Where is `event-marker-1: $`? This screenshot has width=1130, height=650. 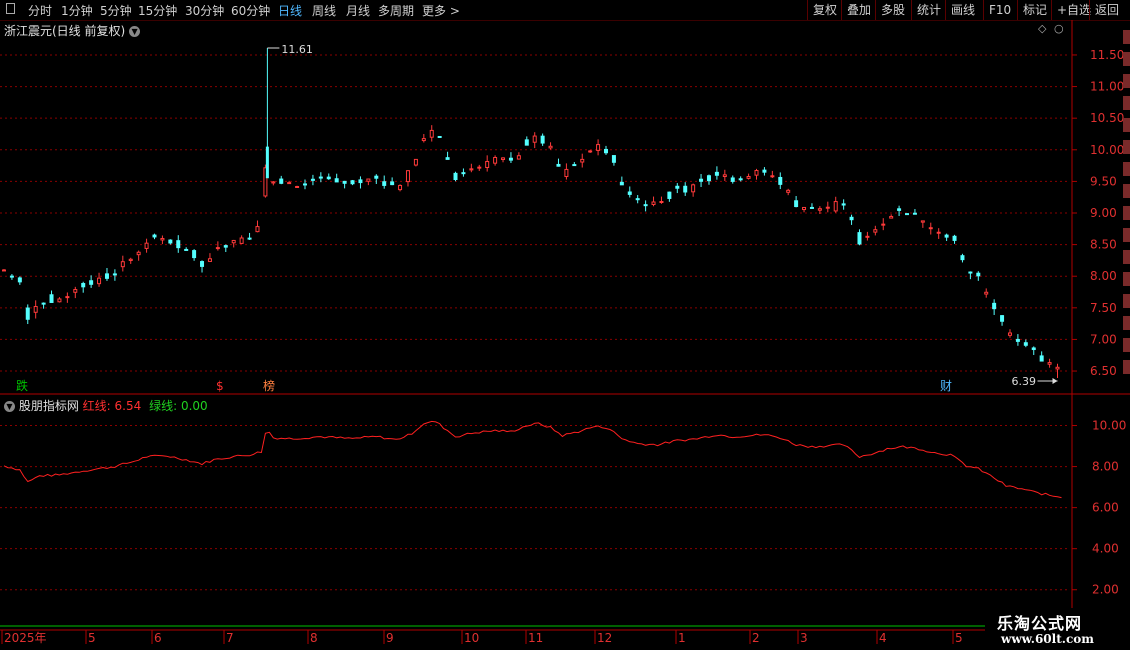 event-marker-1: $ is located at coordinates (220, 386).